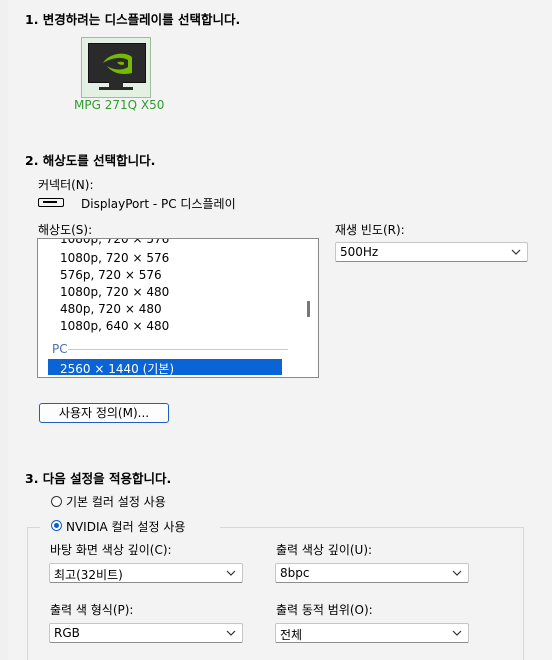 The image size is (552, 660). What do you see at coordinates (431, 252) in the screenshot?
I see `refresh-rate-dropdown: 500Hz` at bounding box center [431, 252].